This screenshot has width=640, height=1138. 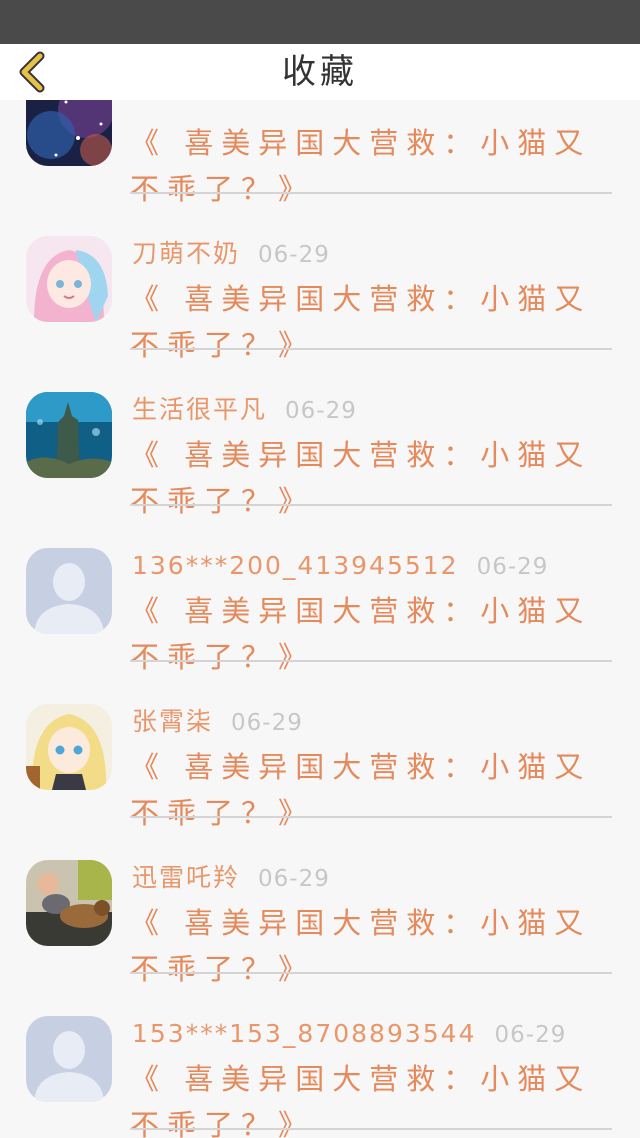 I want to click on page-title: 收藏, so click(x=320, y=72).